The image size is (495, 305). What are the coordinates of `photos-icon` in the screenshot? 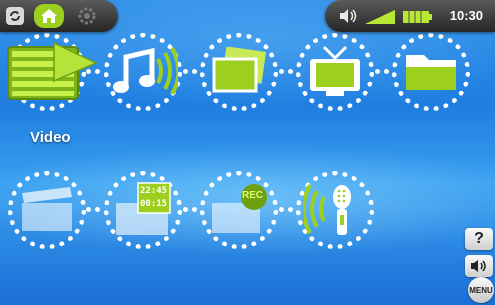 It's located at (239, 70).